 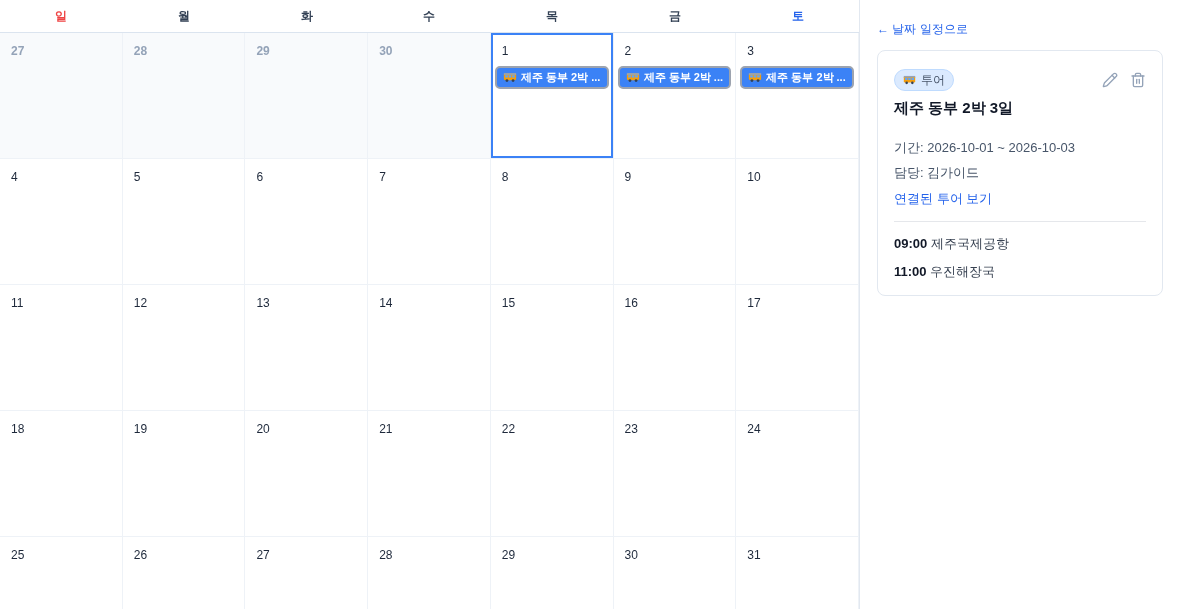 What do you see at coordinates (140, 429) in the screenshot?
I see `day-number: 19` at bounding box center [140, 429].